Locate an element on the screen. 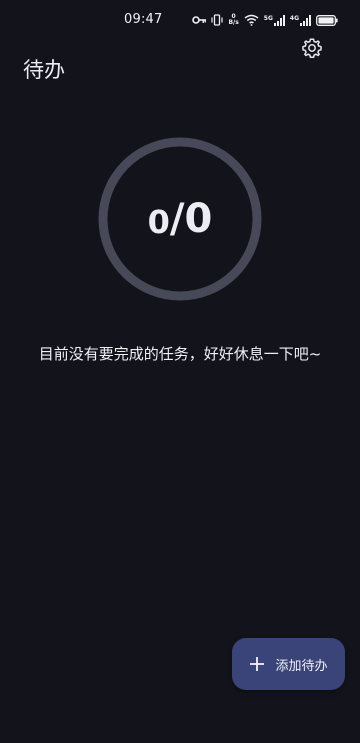 The image size is (360, 743). plus-icon is located at coordinates (257, 664).